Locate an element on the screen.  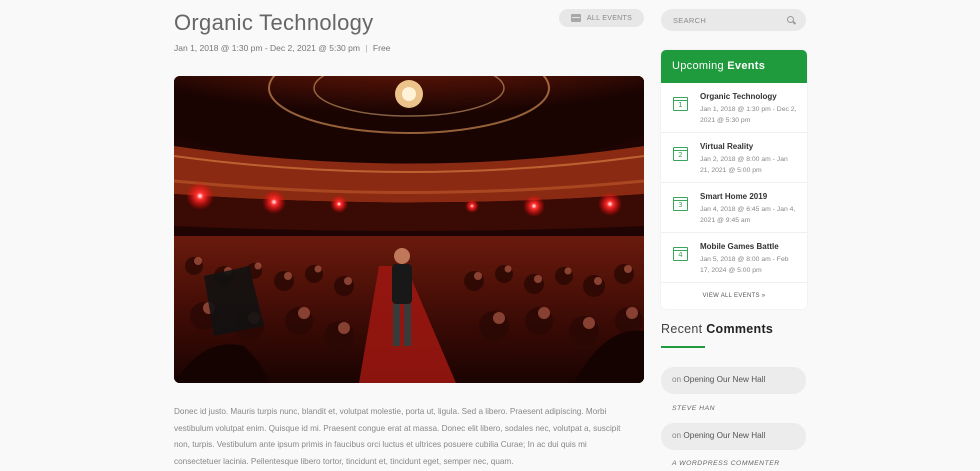
search-icon is located at coordinates (791, 20).